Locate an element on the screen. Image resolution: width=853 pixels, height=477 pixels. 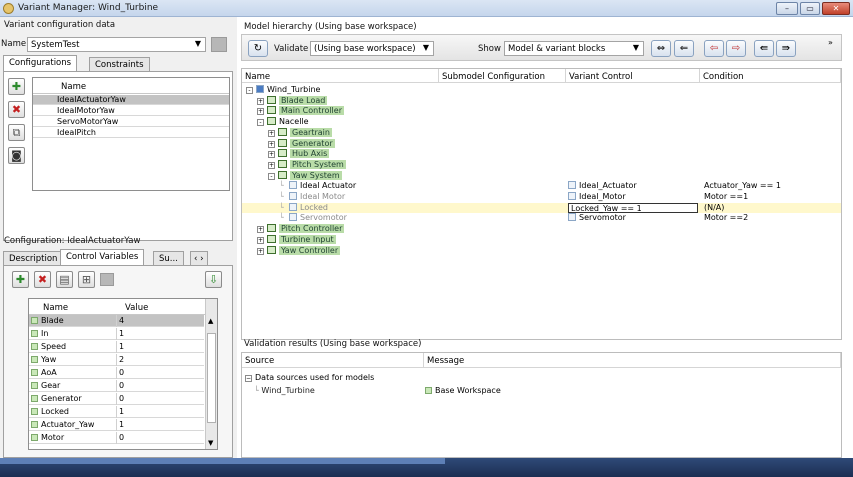
variable-row: AoA 0 is located at coordinates (116, 373).